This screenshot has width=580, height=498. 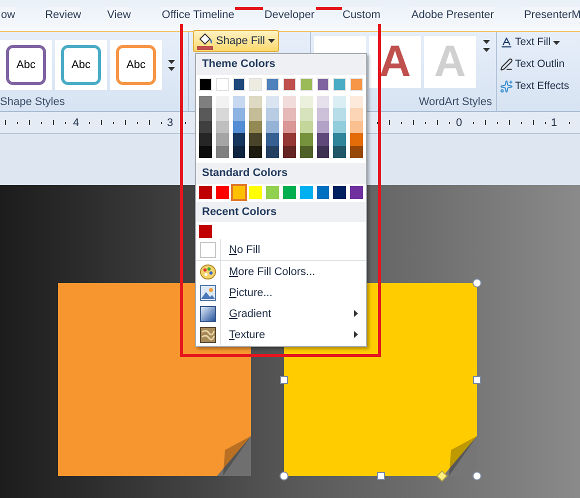 What do you see at coordinates (281, 335) in the screenshot?
I see `menu-item: Texture` at bounding box center [281, 335].